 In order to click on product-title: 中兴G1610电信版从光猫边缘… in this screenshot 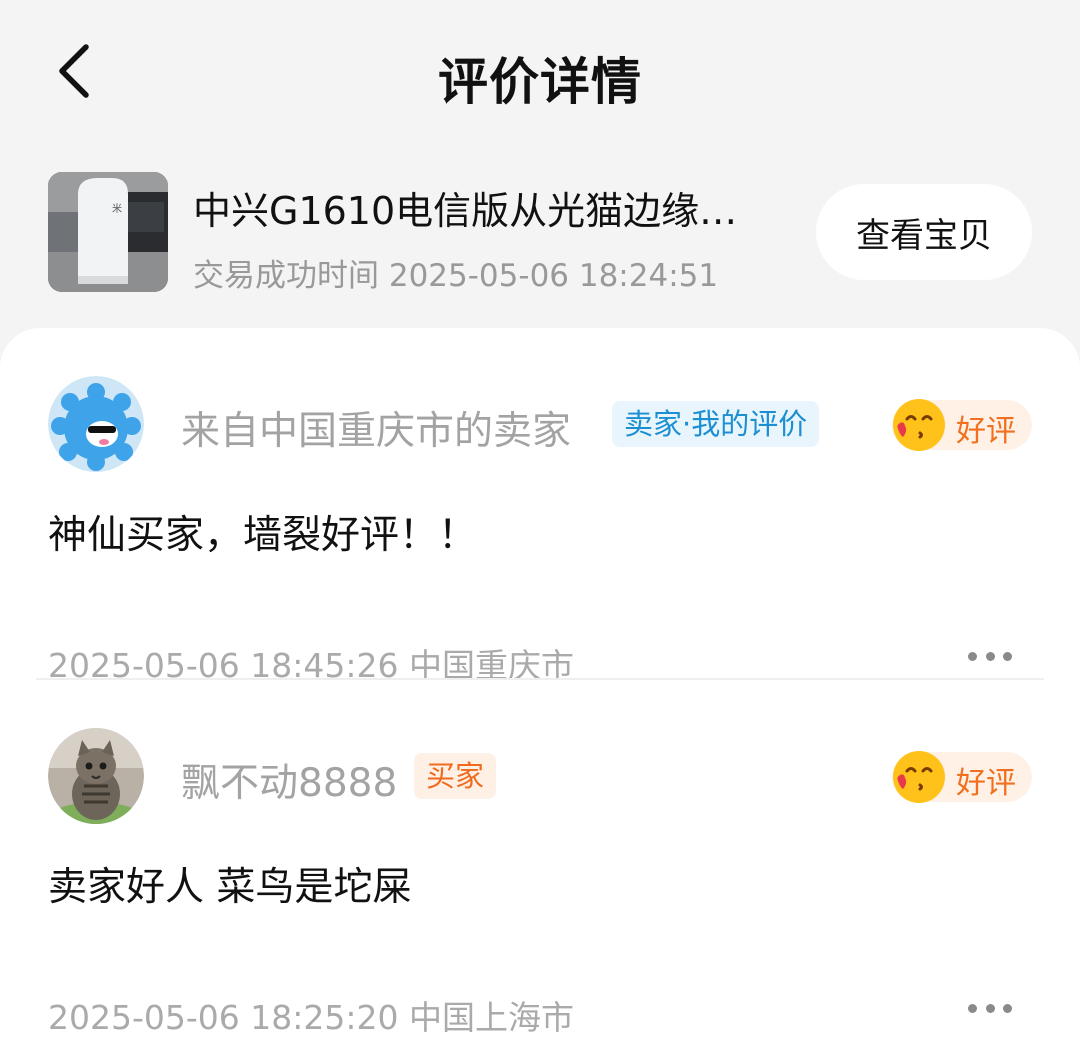, I will do `click(493, 207)`.